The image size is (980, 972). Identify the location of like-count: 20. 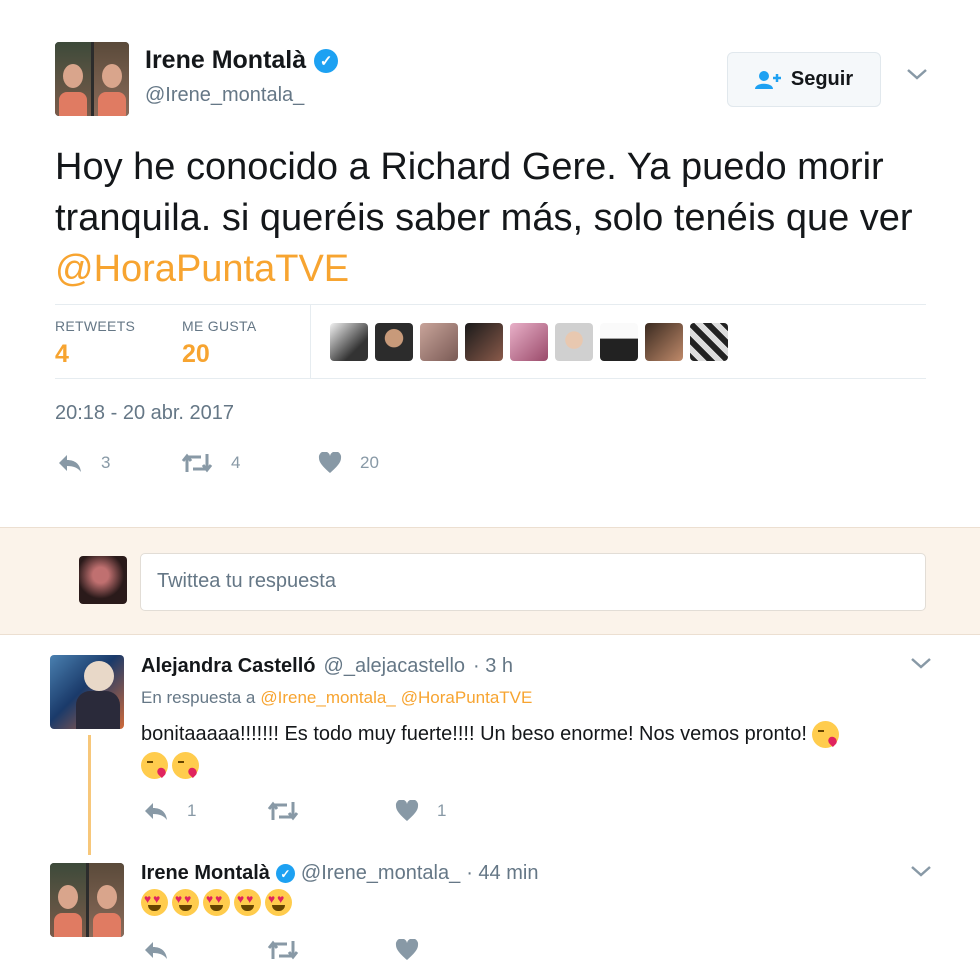
(369, 462).